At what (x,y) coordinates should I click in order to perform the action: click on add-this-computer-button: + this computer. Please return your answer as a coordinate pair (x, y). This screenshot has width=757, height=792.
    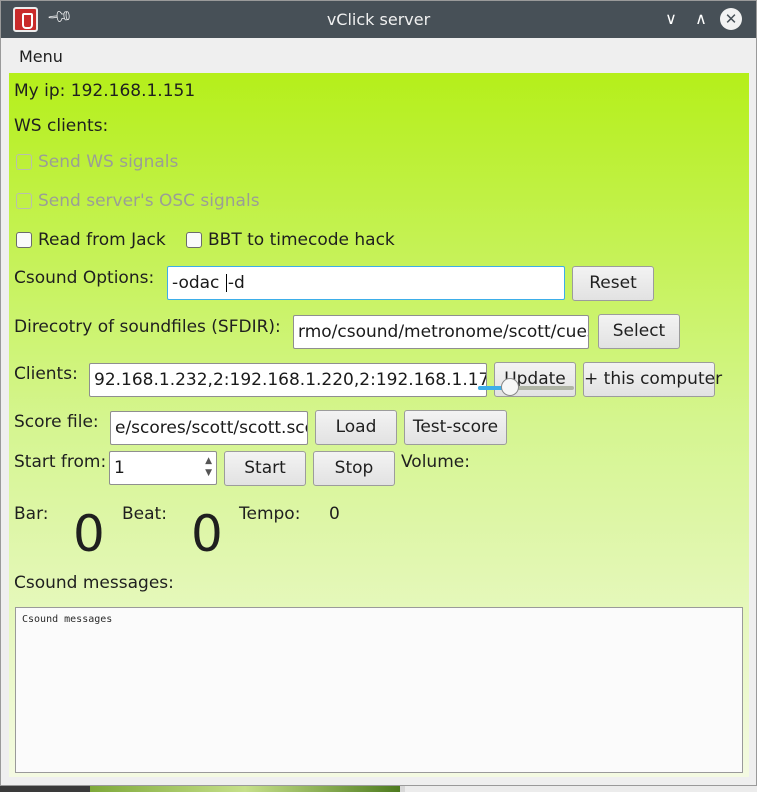
    Looking at the image, I should click on (652, 379).